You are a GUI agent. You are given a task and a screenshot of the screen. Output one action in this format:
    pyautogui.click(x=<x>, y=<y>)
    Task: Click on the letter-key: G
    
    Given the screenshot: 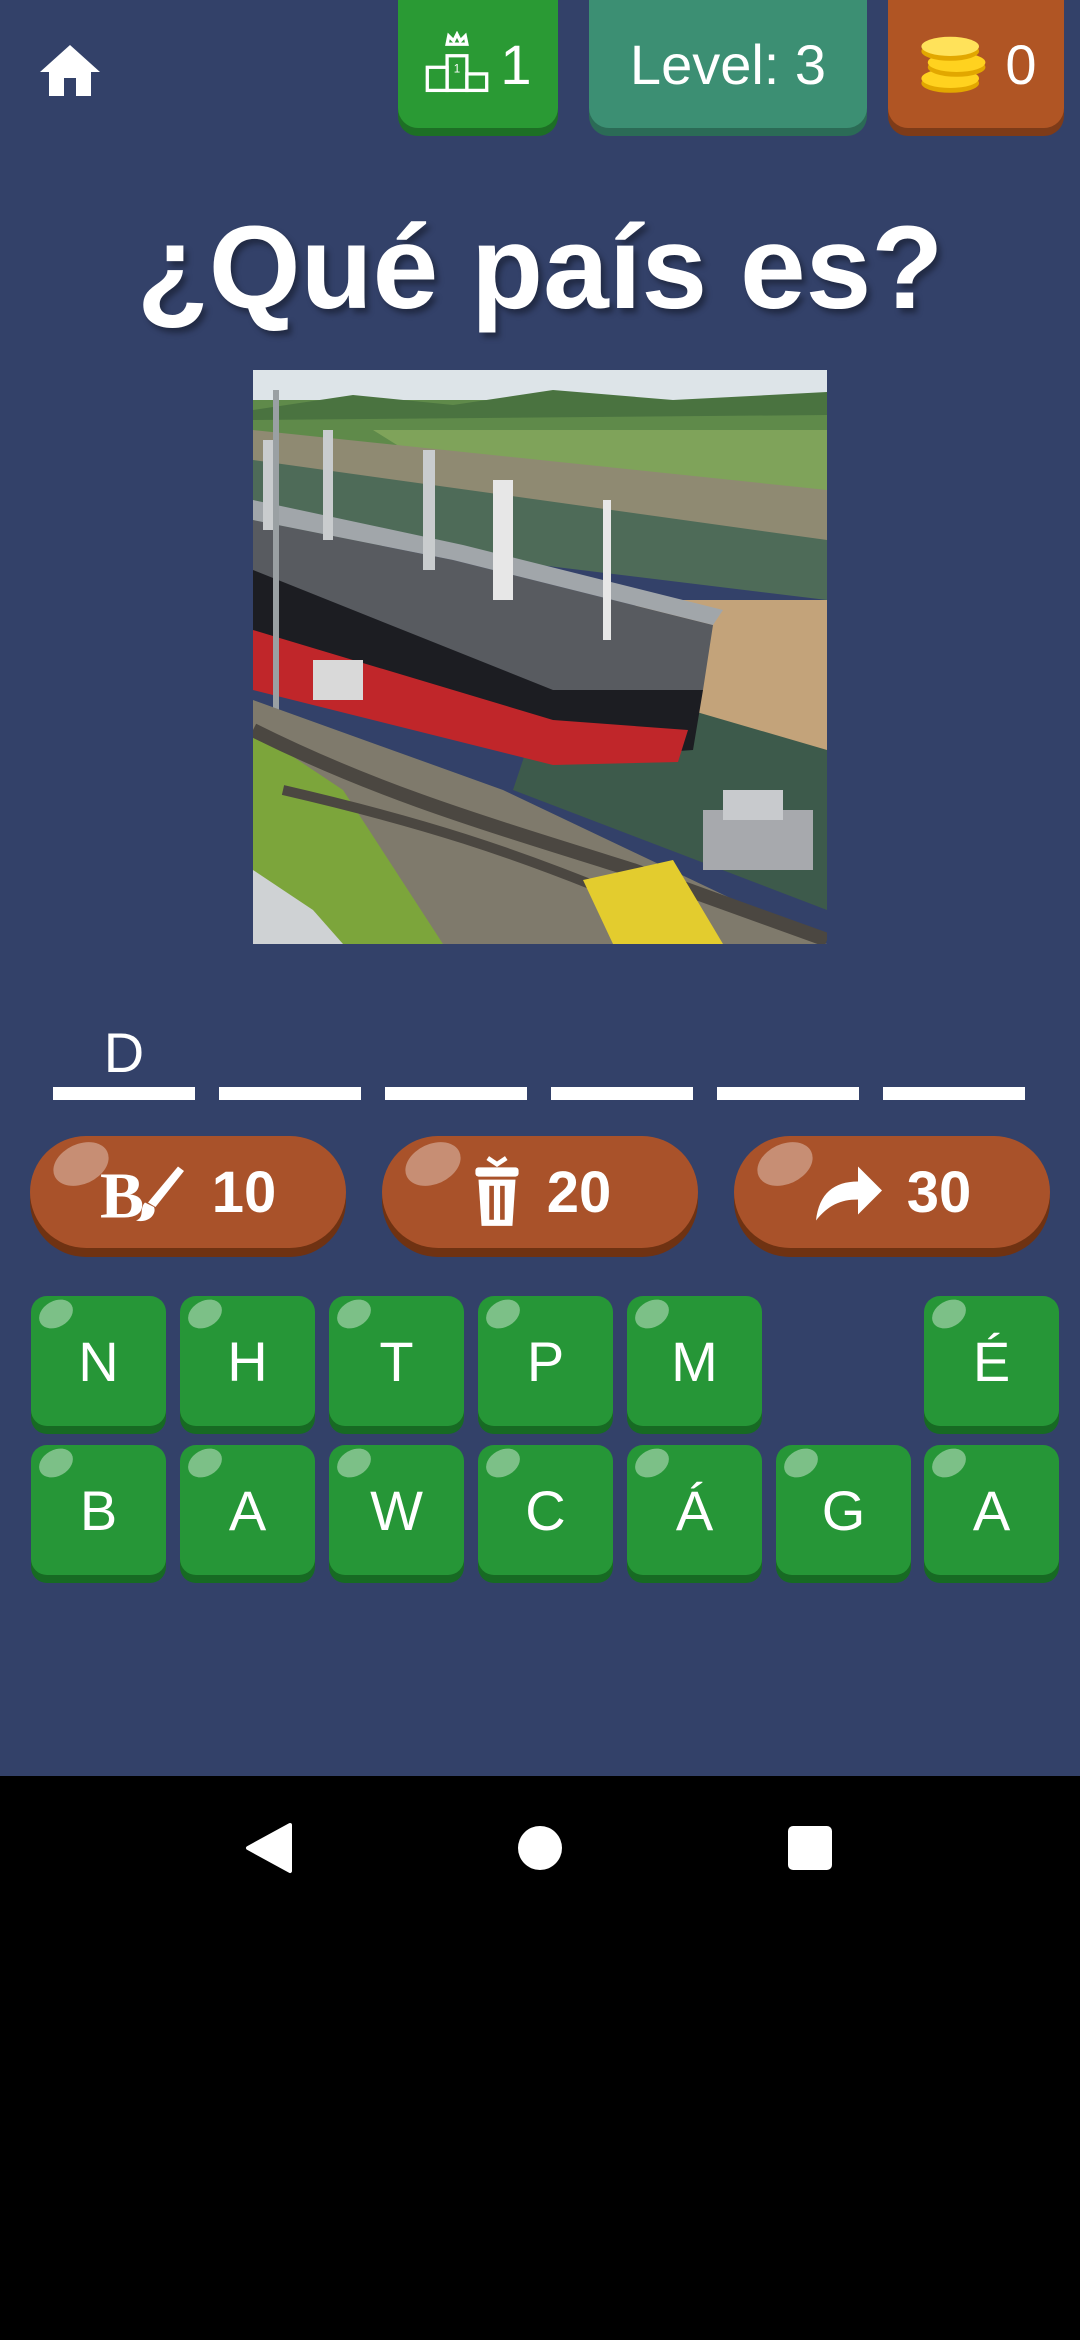 What is the action you would take?
    pyautogui.click(x=843, y=1510)
    